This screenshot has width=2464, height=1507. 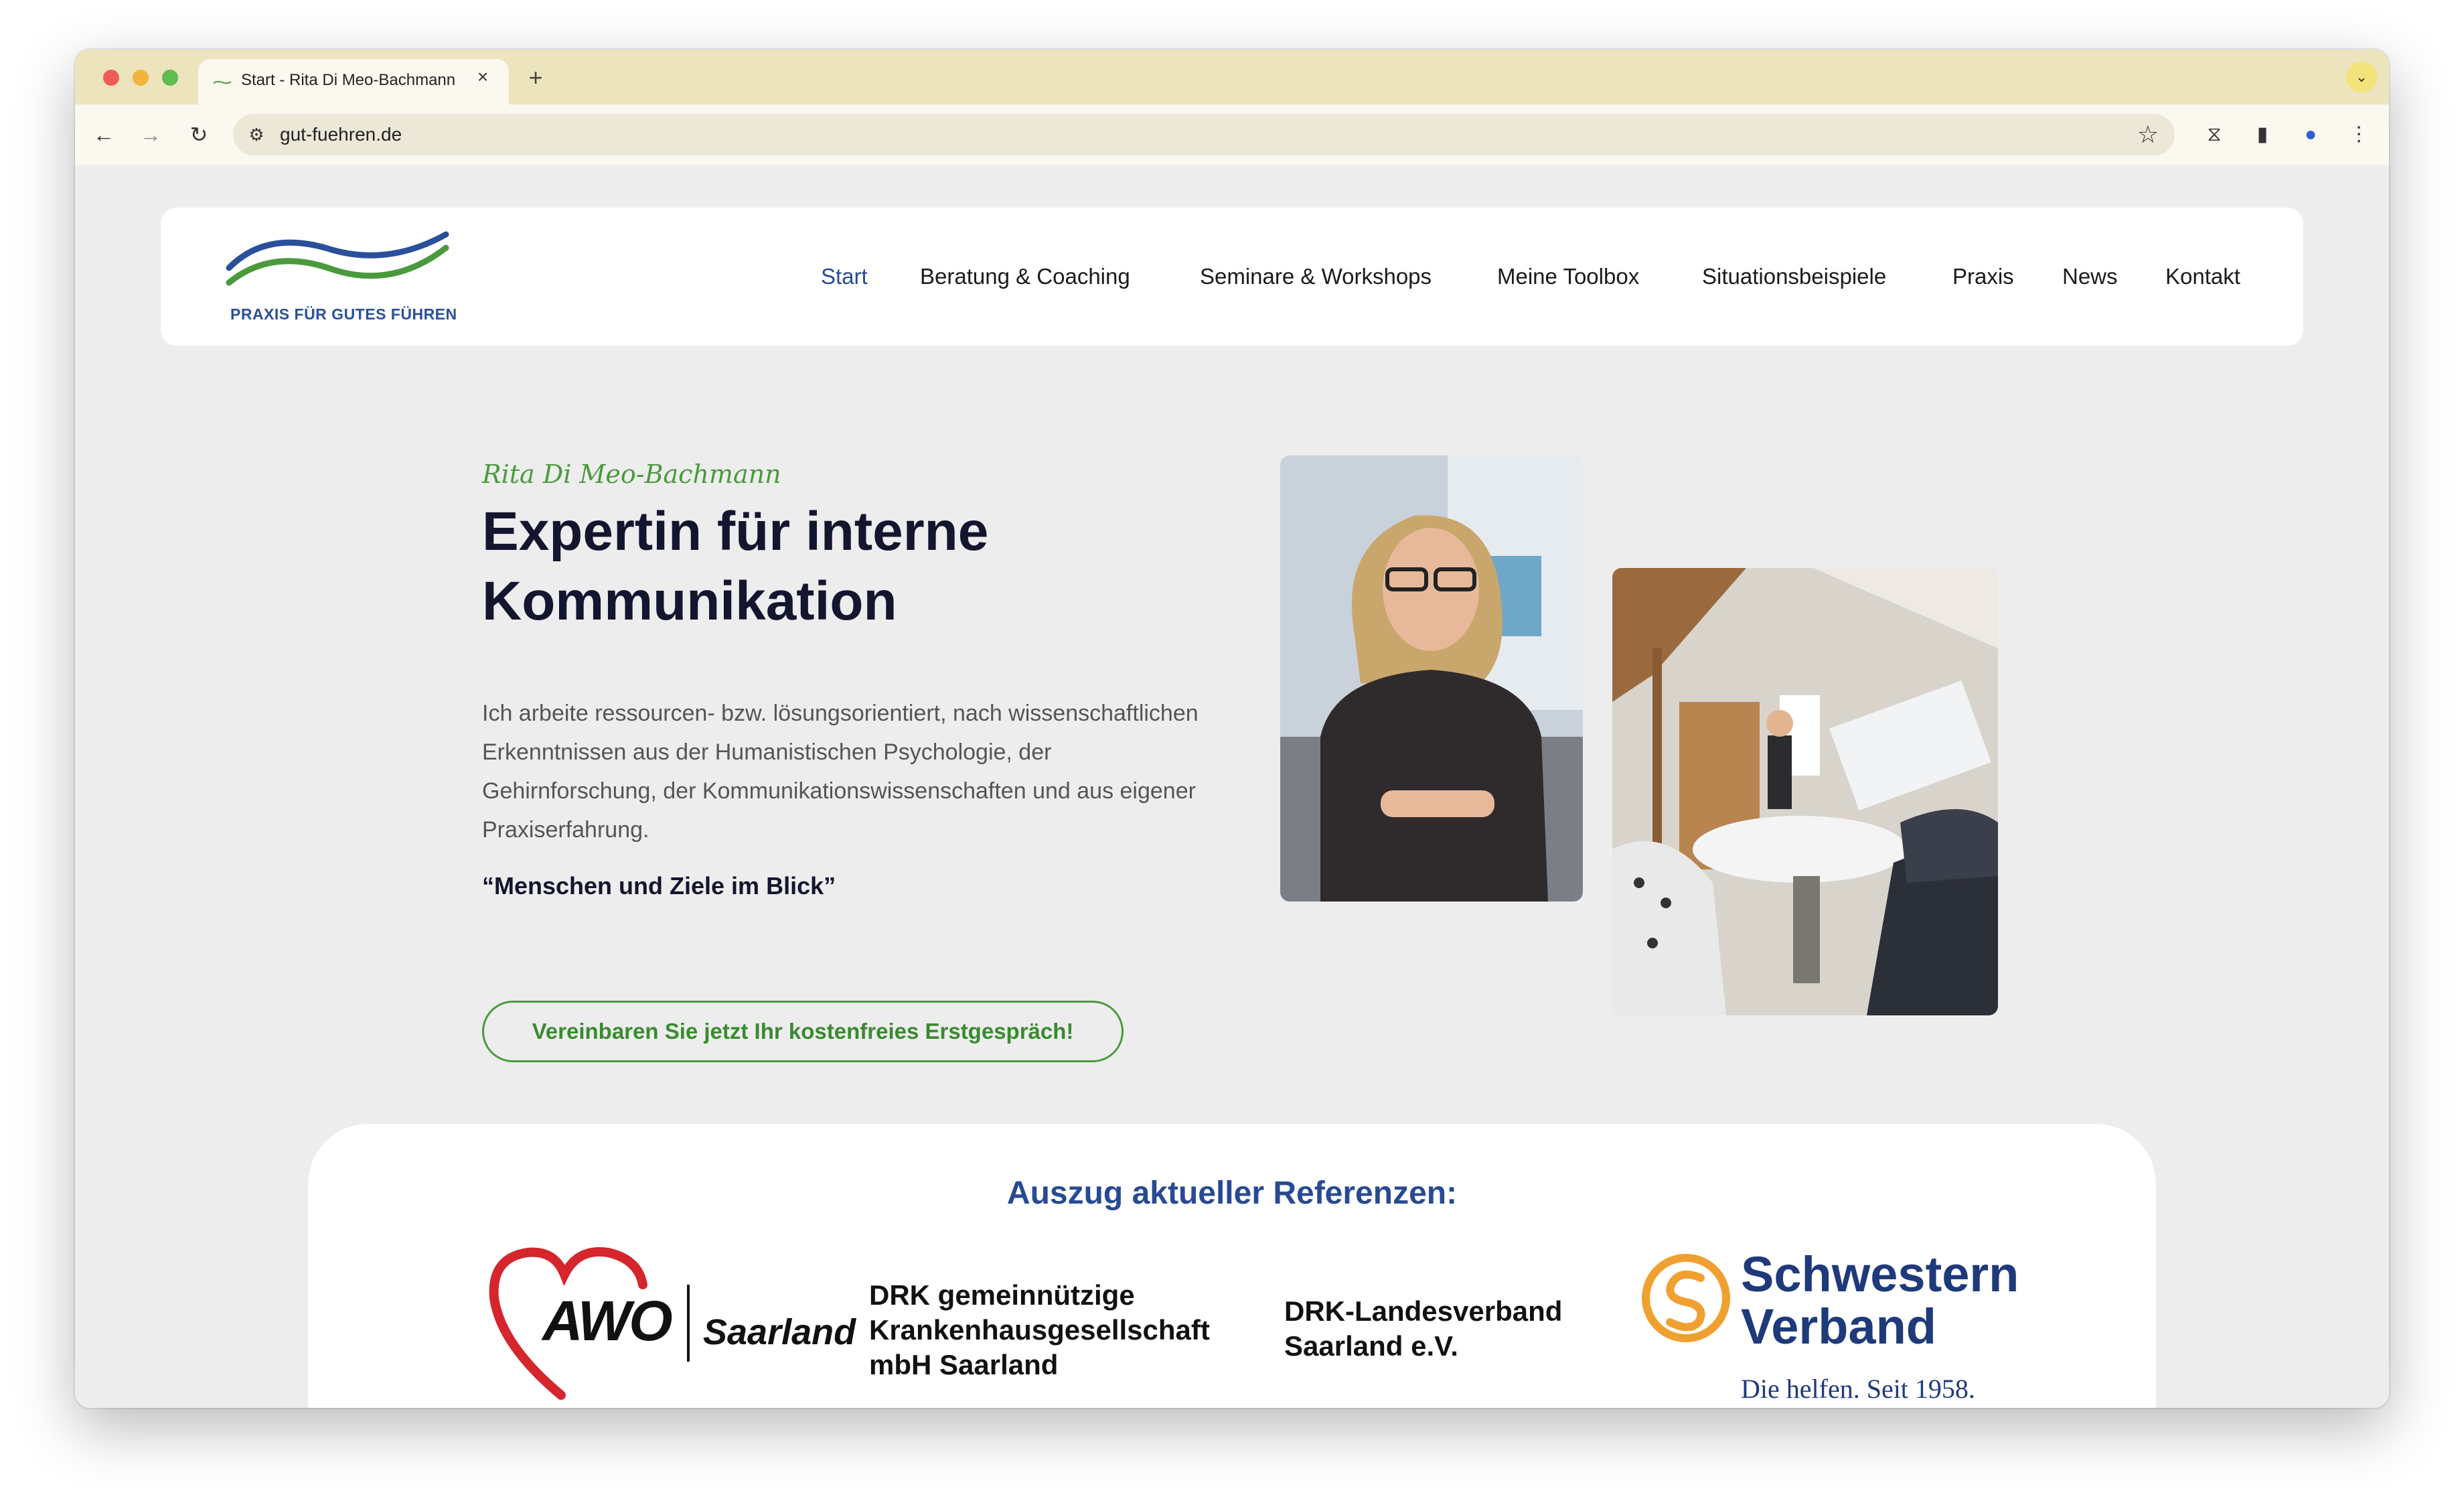 What do you see at coordinates (256, 135) in the screenshot?
I see `site-info-icon: ⚙` at bounding box center [256, 135].